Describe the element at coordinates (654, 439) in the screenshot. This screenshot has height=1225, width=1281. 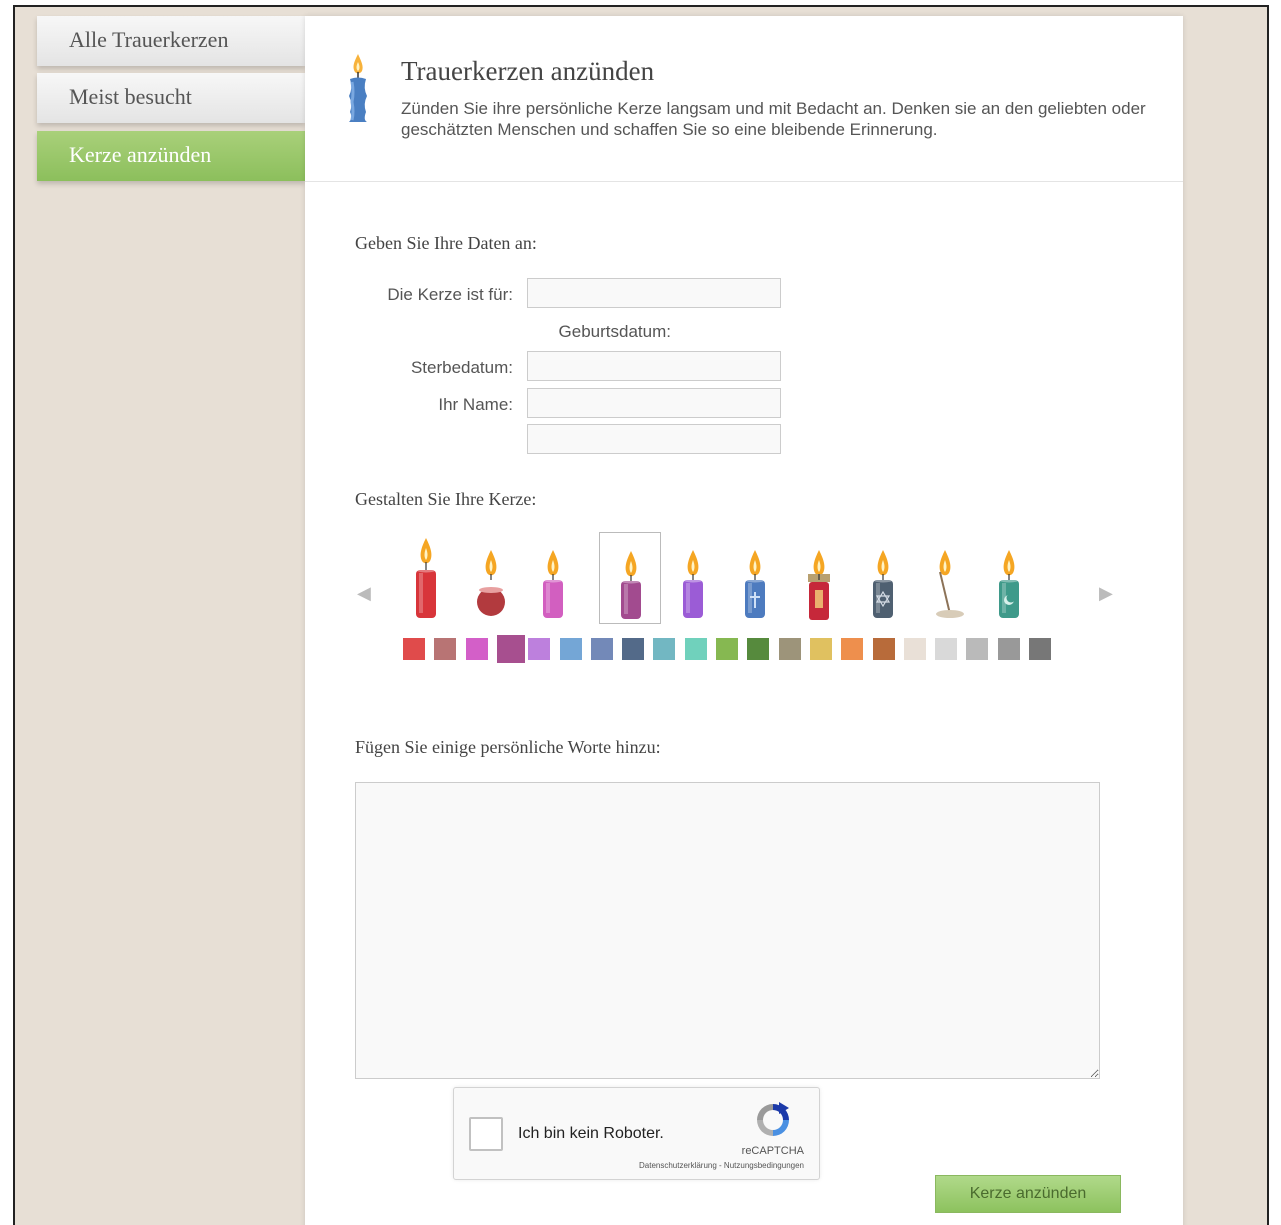
I see `extra-field` at that location.